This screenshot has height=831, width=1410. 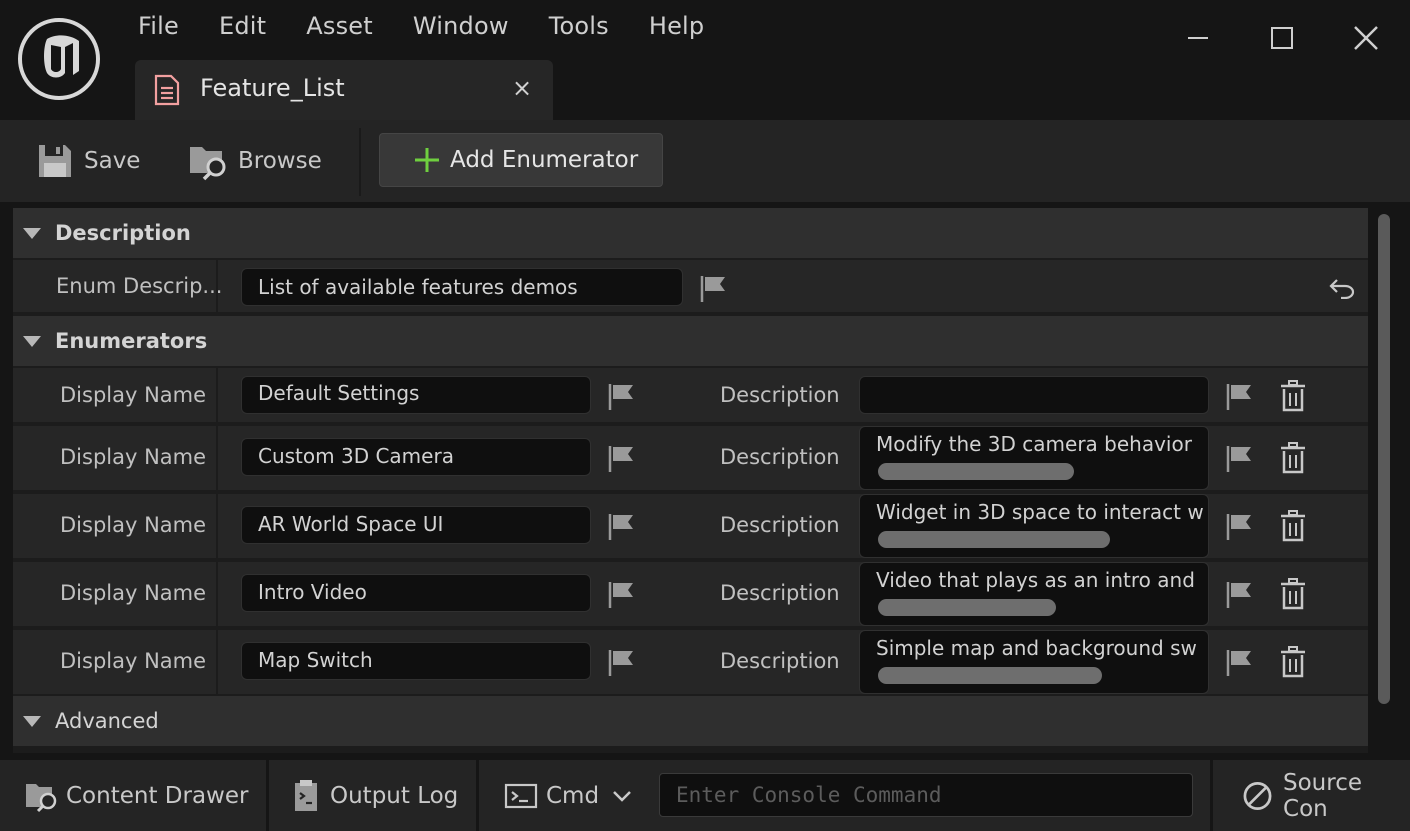 What do you see at coordinates (123, 233) in the screenshot?
I see `description-section-title: Description` at bounding box center [123, 233].